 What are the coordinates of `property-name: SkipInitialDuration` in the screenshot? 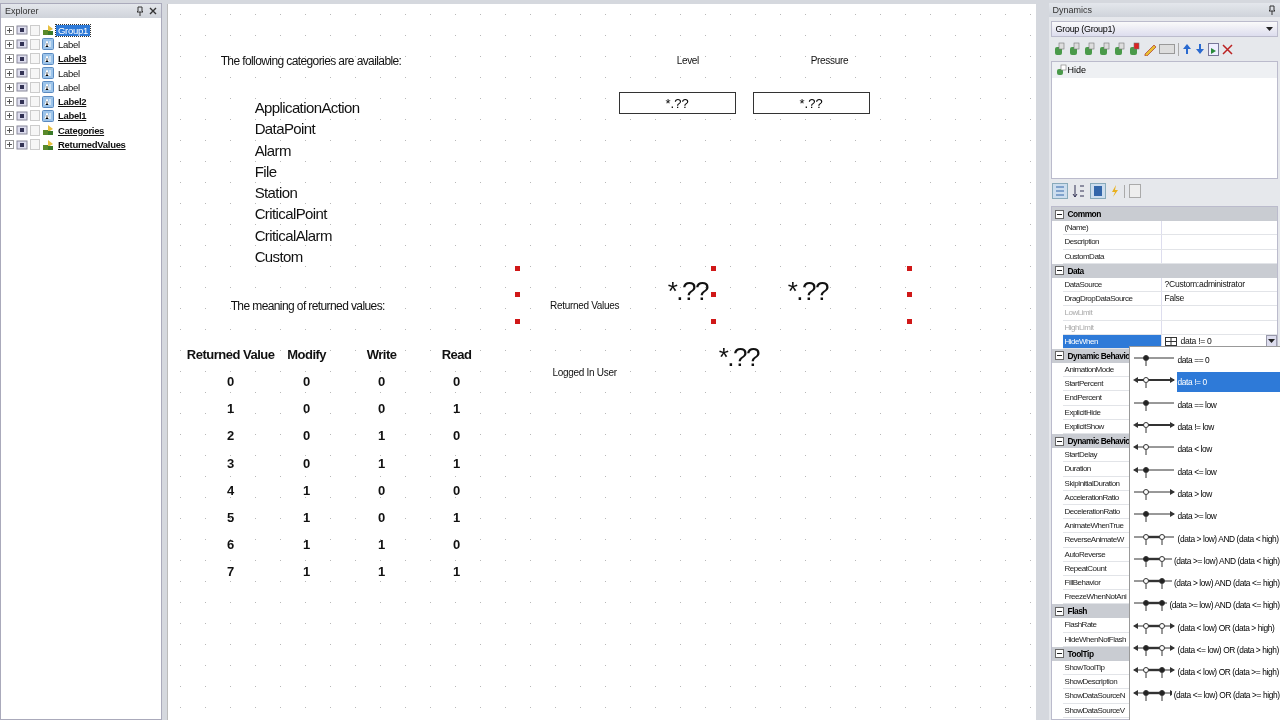 It's located at (1092, 483).